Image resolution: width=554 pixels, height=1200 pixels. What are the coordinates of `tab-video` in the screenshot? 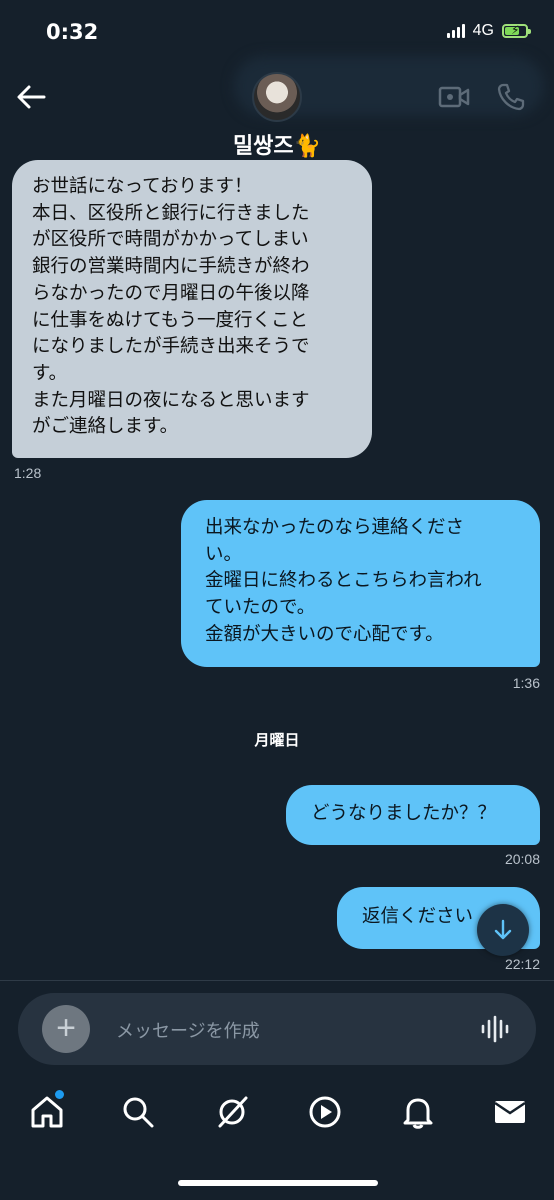 It's located at (325, 1112).